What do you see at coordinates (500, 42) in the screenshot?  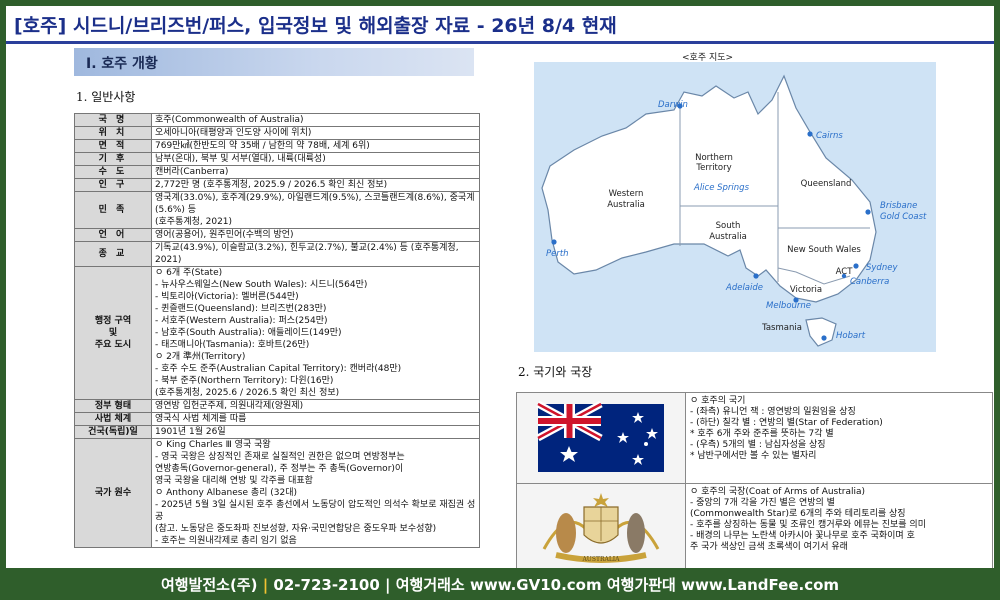 I see `title-underline` at bounding box center [500, 42].